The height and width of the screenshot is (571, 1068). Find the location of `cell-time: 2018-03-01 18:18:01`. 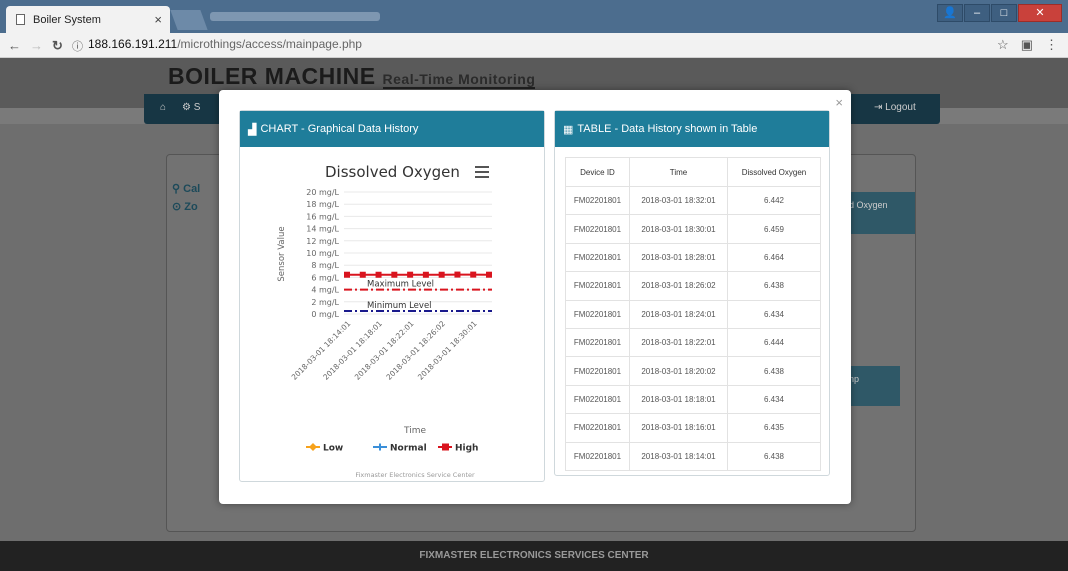

cell-time: 2018-03-01 18:18:01 is located at coordinates (678, 399).